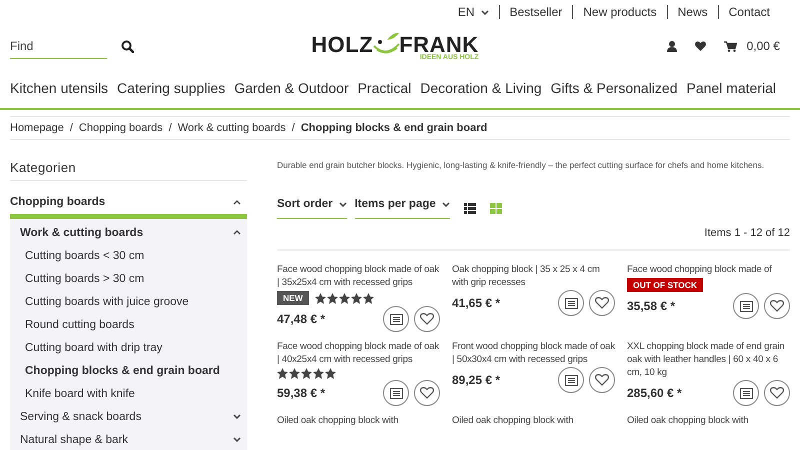 The image size is (800, 450). I want to click on nav-link: Catering supplies, so click(171, 88).